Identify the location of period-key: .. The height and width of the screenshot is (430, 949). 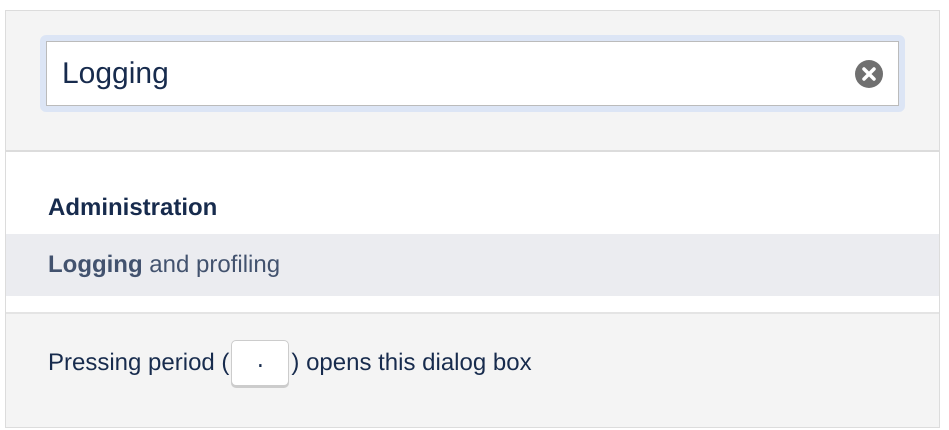
(260, 363).